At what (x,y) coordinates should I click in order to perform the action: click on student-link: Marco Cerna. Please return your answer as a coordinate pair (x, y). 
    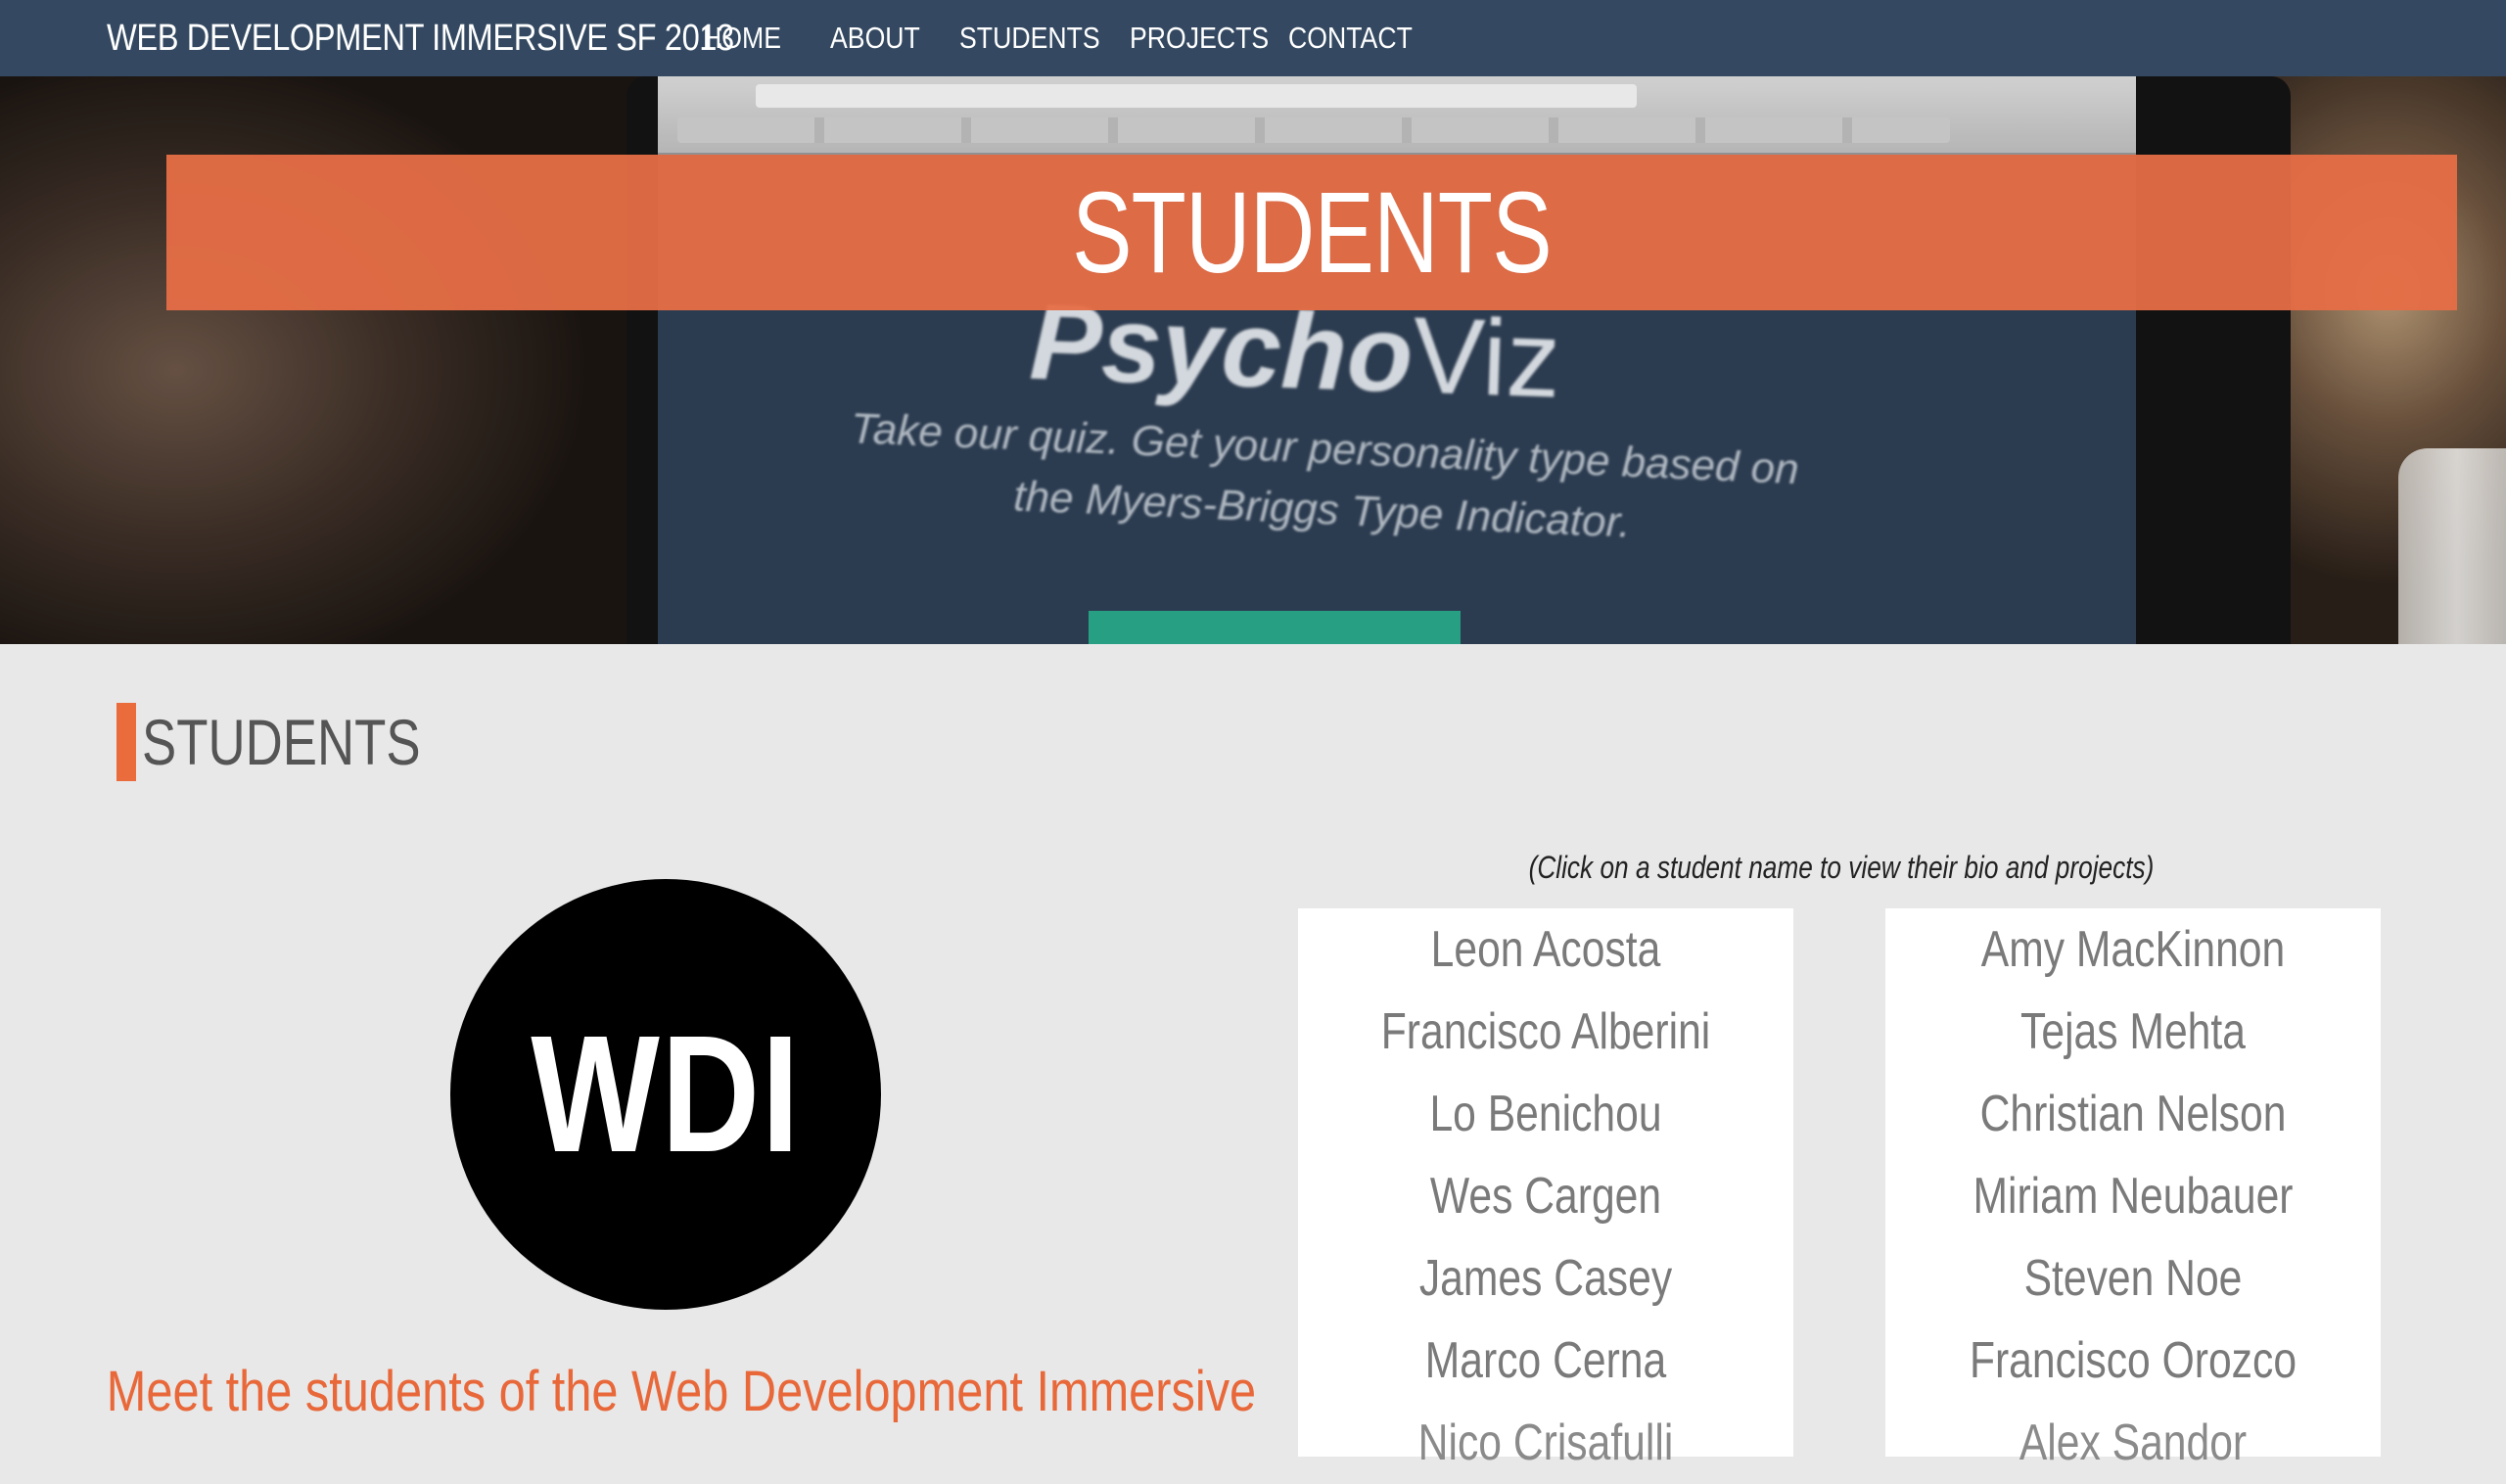
    Looking at the image, I should click on (1546, 1361).